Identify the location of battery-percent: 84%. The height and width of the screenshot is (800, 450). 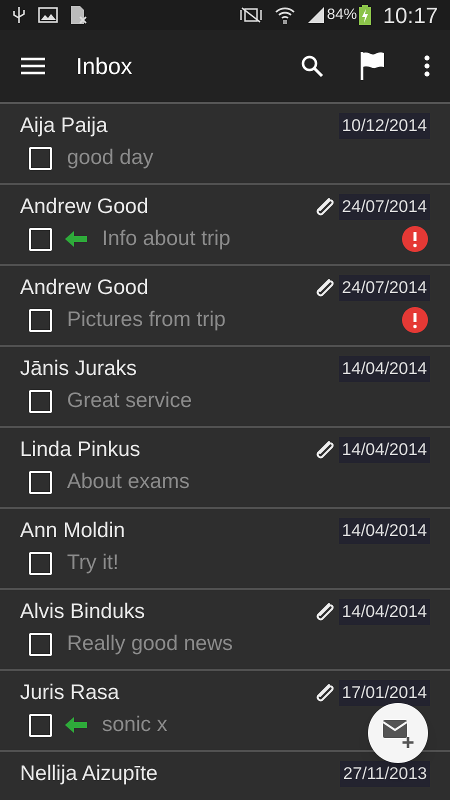
(341, 14).